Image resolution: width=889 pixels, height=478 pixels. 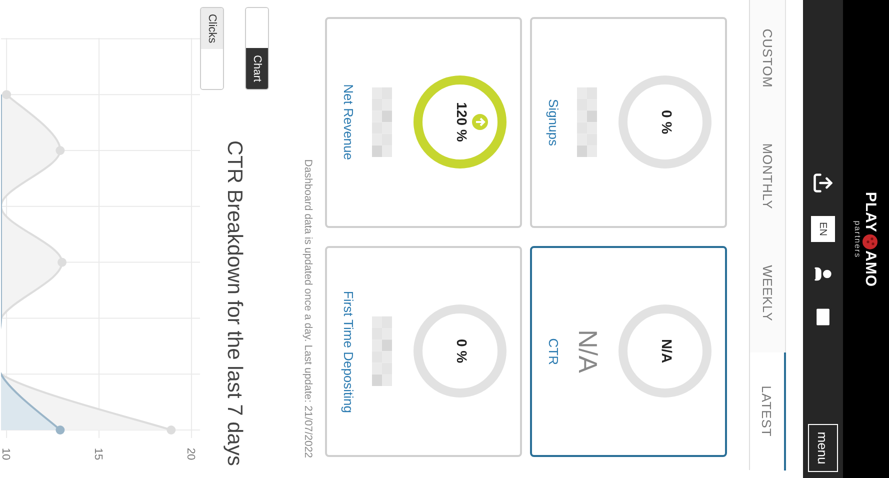 What do you see at coordinates (857, 239) in the screenshot?
I see `logo-subtitle: partners` at bounding box center [857, 239].